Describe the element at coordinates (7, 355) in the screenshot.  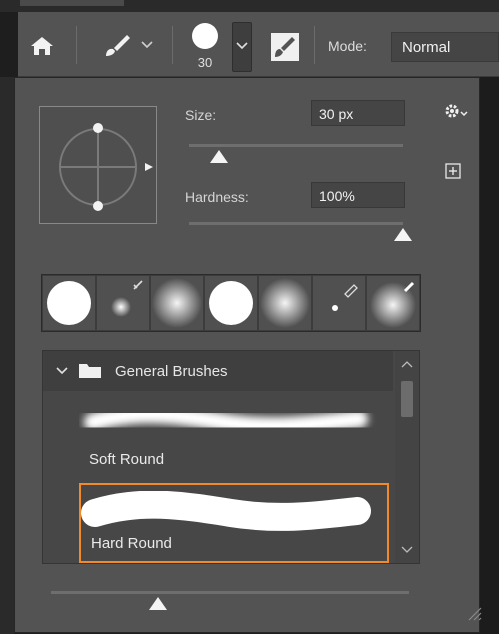
I see `panel-shadow` at that location.